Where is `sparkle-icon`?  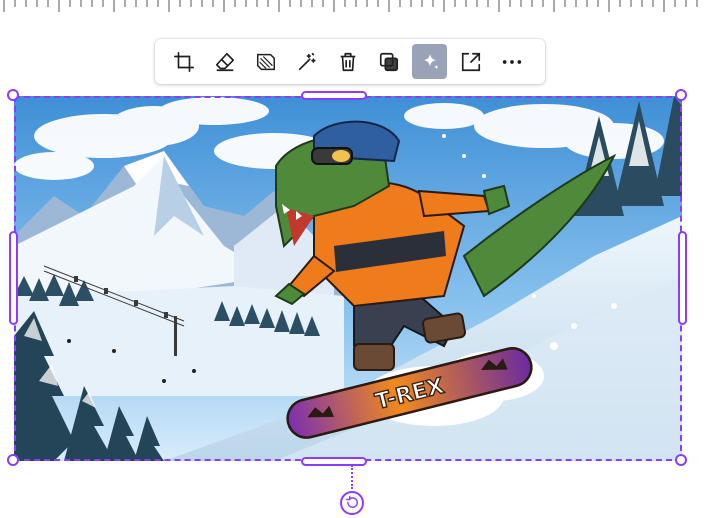 sparkle-icon is located at coordinates (431, 61).